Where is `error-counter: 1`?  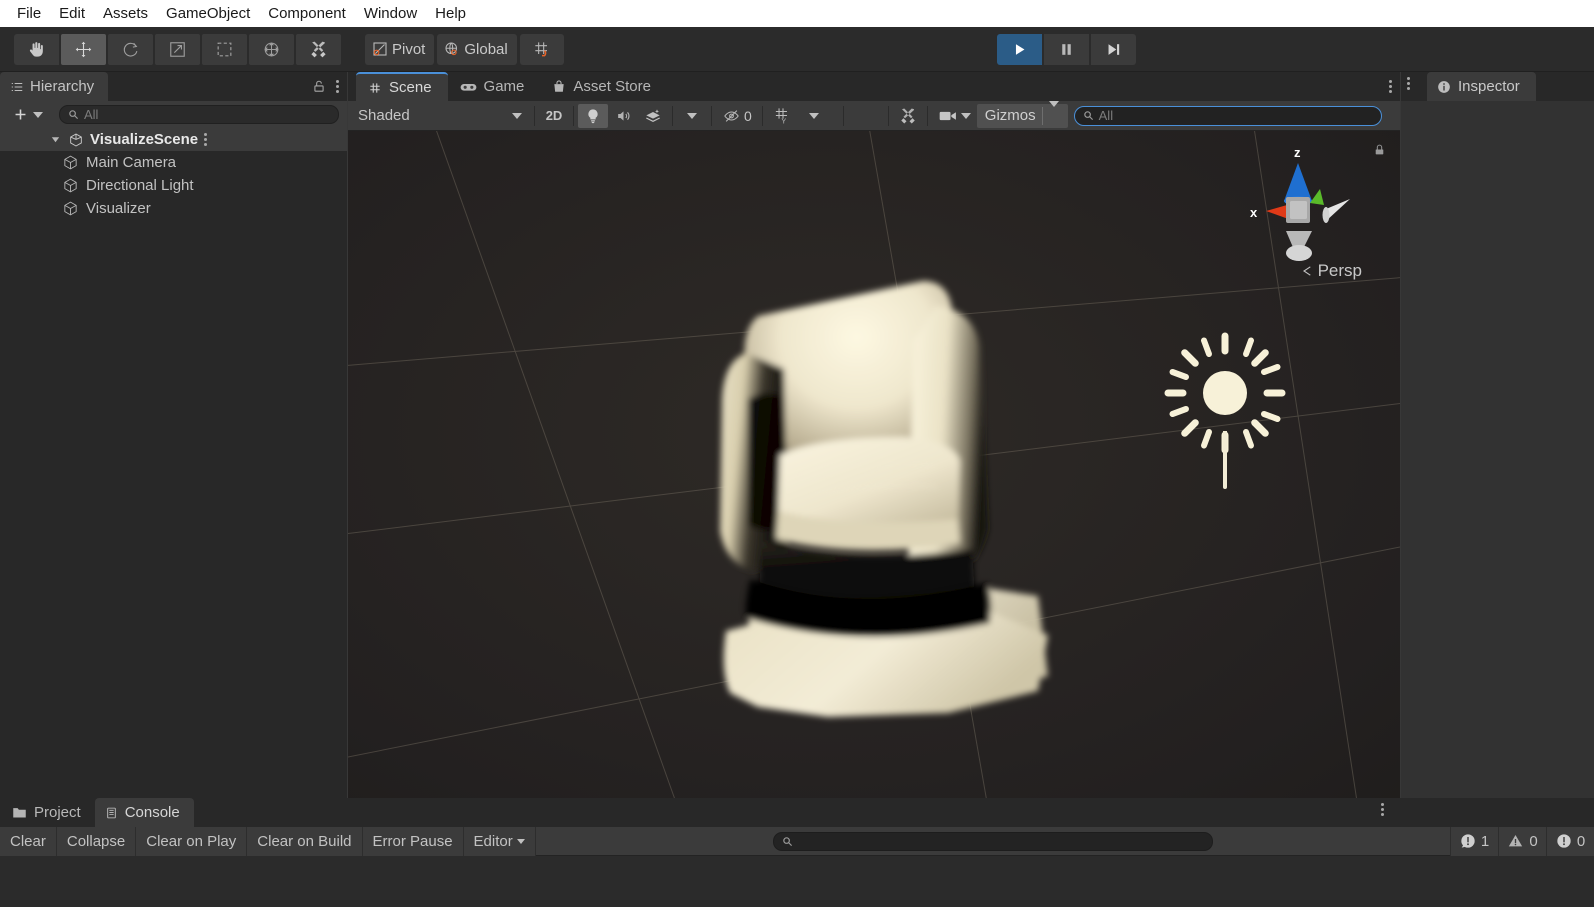 error-counter: 1 is located at coordinates (1474, 841).